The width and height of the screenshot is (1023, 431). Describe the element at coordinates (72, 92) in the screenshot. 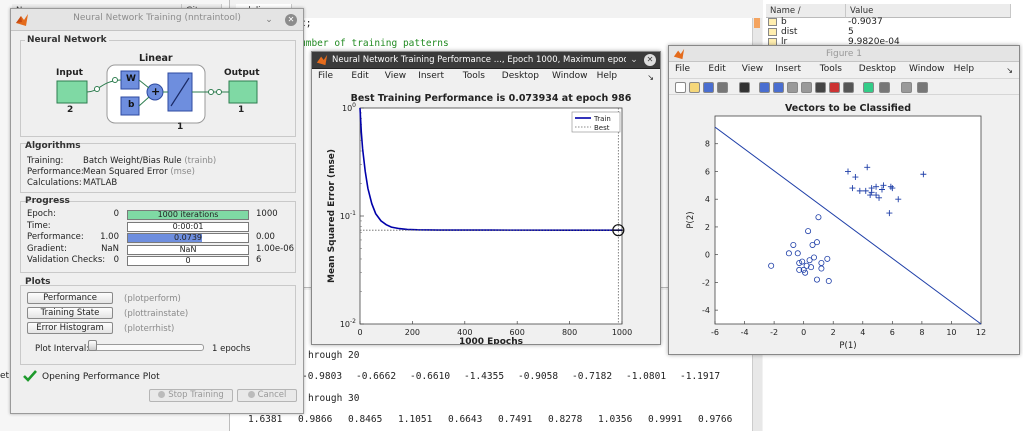

I see `input-block` at that location.